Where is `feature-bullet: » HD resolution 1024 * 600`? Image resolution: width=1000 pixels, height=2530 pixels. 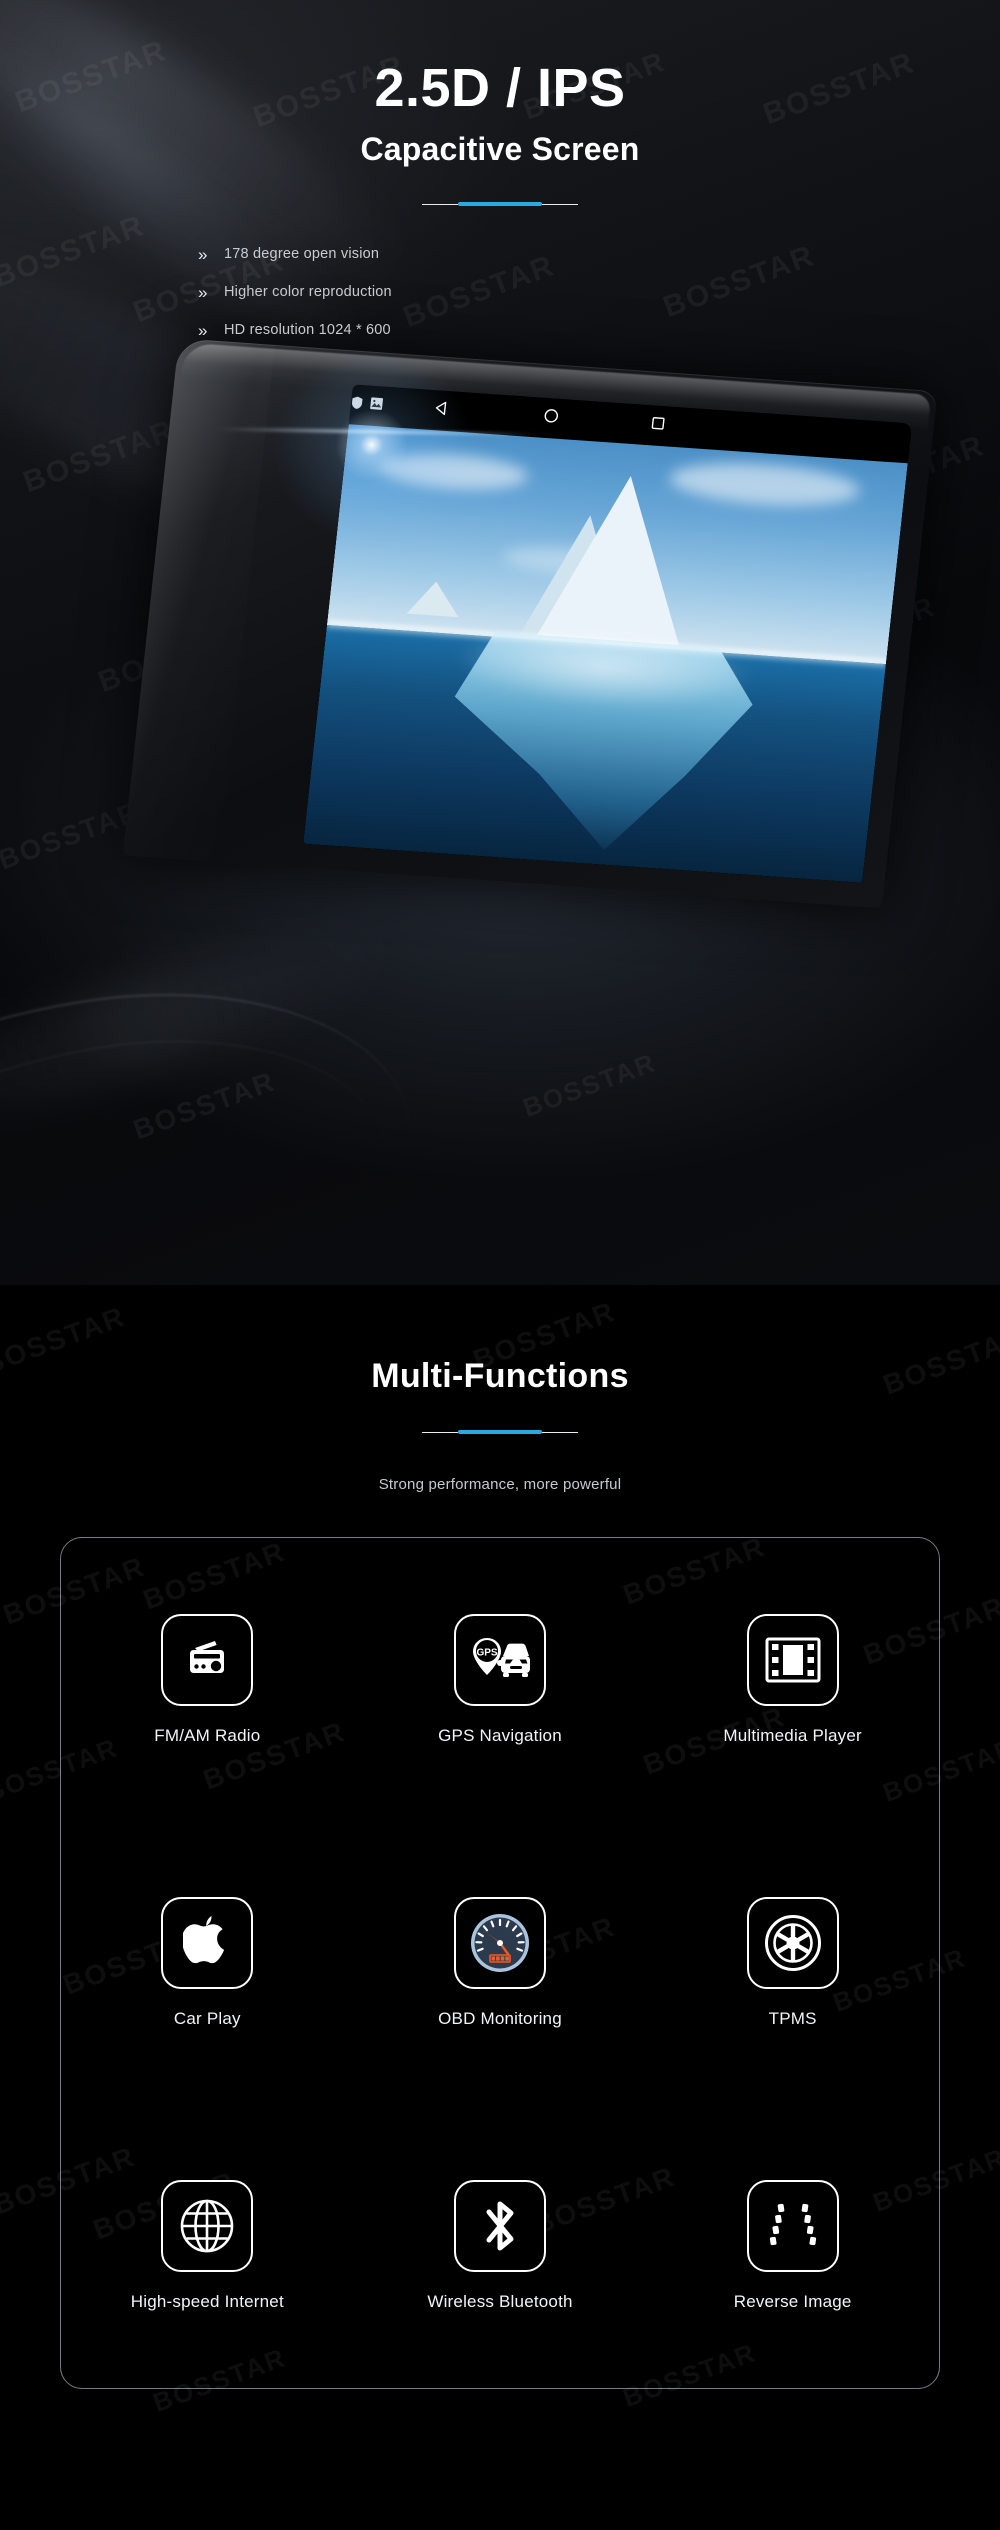
feature-bullet: » HD resolution 1024 * 600 is located at coordinates (599, 330).